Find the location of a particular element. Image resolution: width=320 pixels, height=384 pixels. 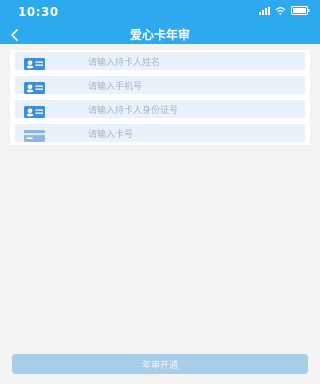

page-title: 爱心卡年审 is located at coordinates (159, 35).